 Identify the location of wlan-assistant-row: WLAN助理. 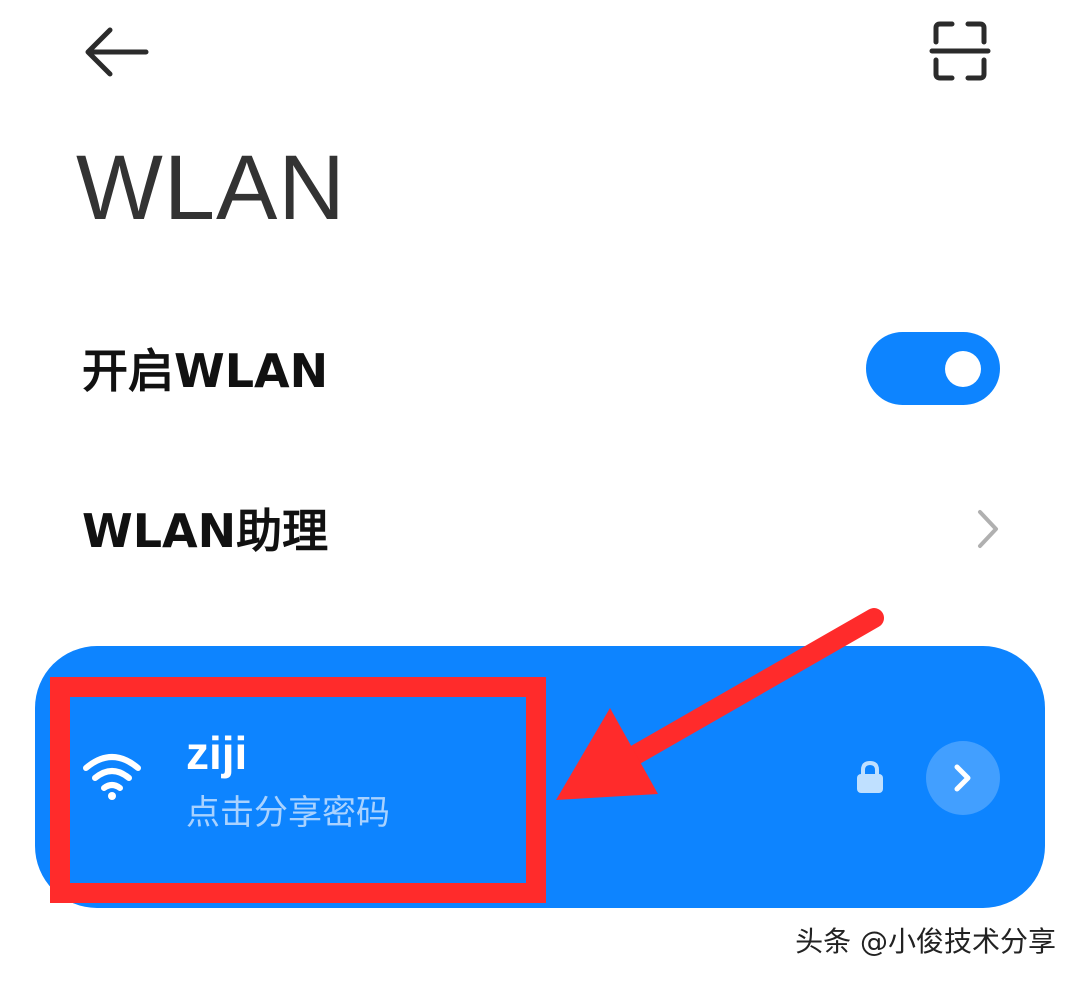
(540, 528).